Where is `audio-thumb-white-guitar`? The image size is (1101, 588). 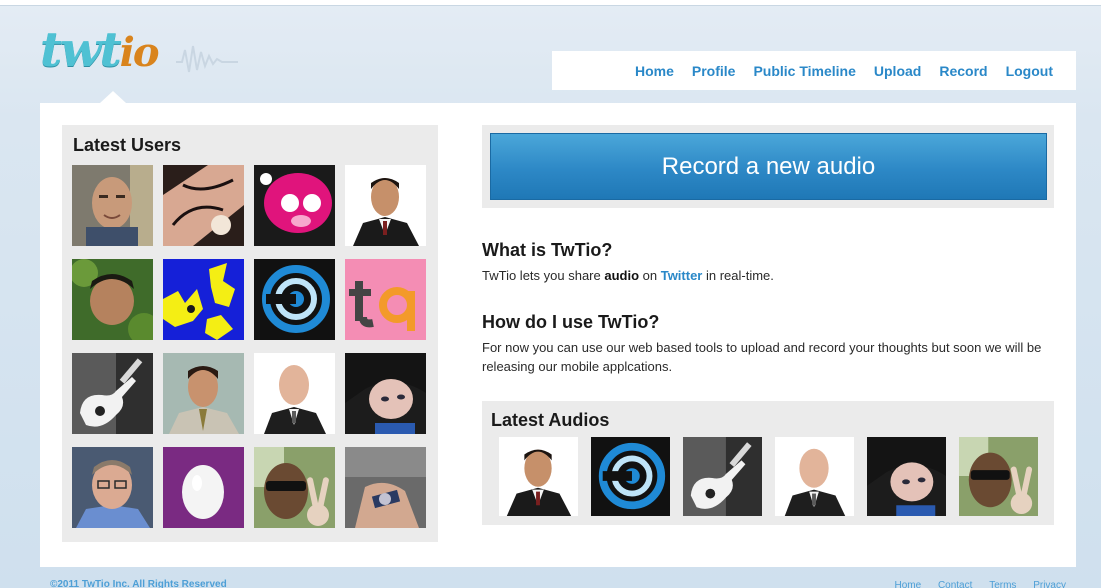
audio-thumb-white-guitar is located at coordinates (722, 476).